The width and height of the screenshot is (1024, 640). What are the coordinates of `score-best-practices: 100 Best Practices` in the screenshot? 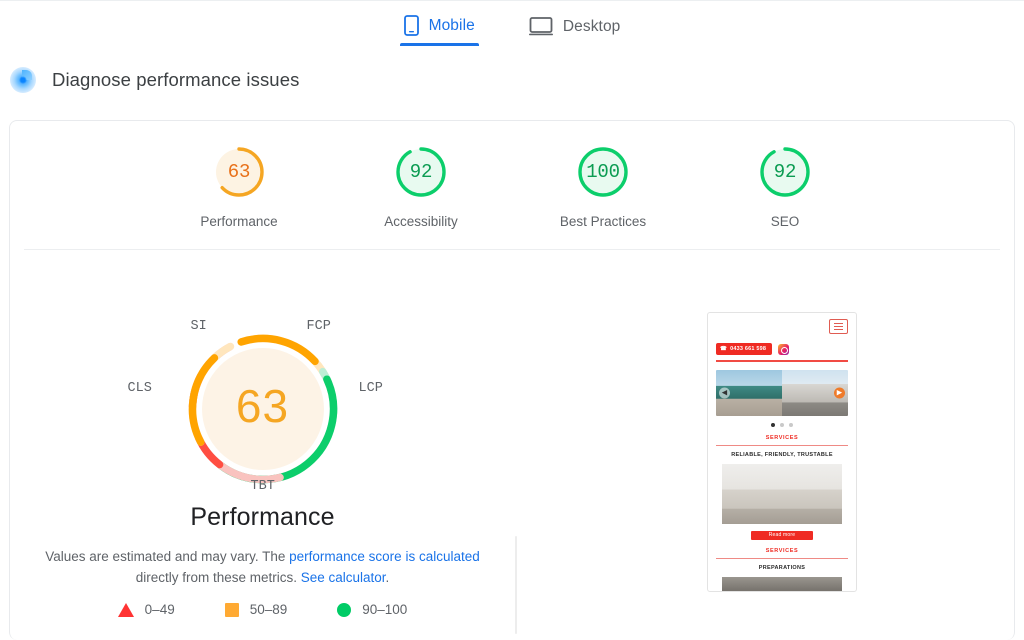 It's located at (603, 186).